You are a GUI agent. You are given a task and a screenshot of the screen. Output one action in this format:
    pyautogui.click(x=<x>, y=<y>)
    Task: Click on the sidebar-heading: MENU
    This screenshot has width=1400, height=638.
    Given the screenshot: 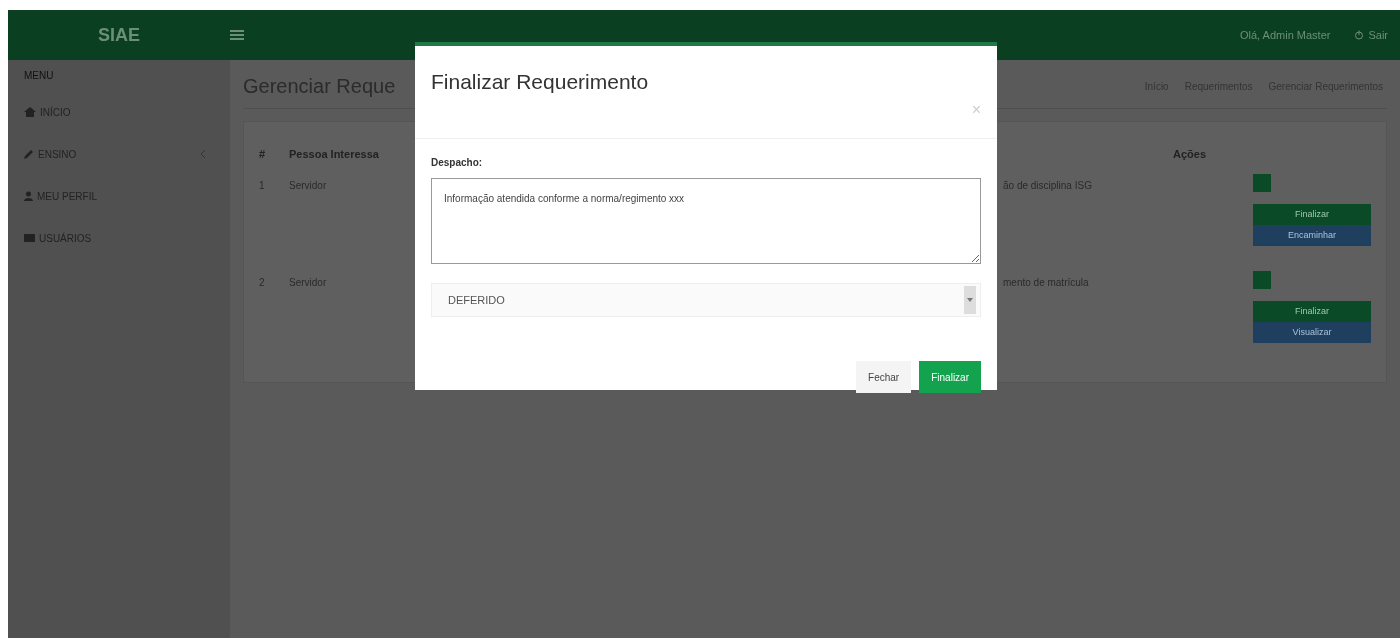 What is the action you would take?
    pyautogui.click(x=39, y=76)
    